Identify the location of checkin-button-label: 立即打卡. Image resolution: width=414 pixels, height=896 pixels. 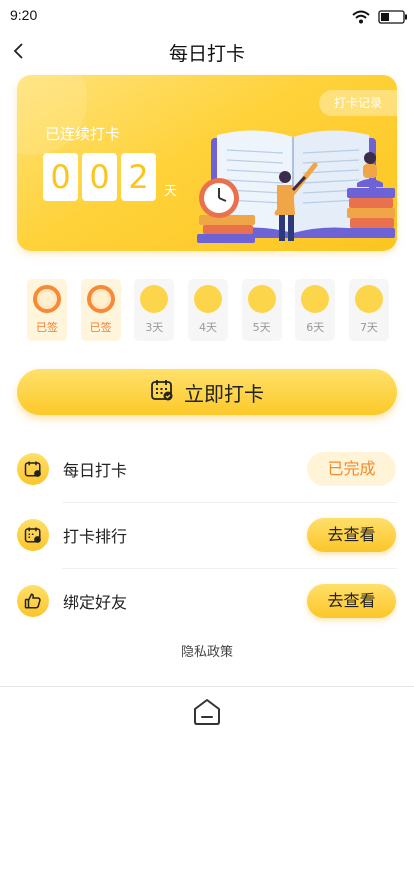
(224, 393).